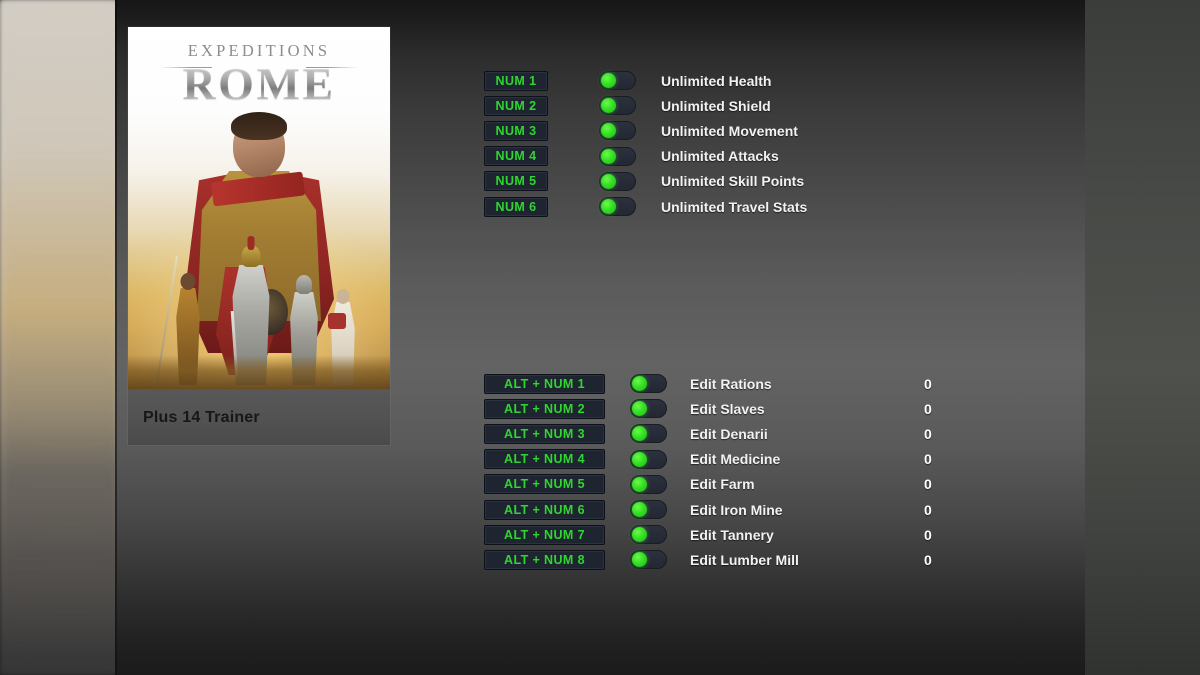 The image size is (1200, 675). I want to click on cheat-row: ALT + NUM 4 Edit Medicine 0, so click(708, 459).